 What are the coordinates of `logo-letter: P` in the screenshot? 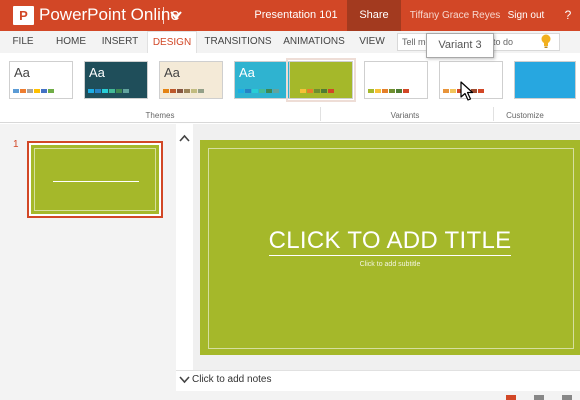 It's located at (23, 15).